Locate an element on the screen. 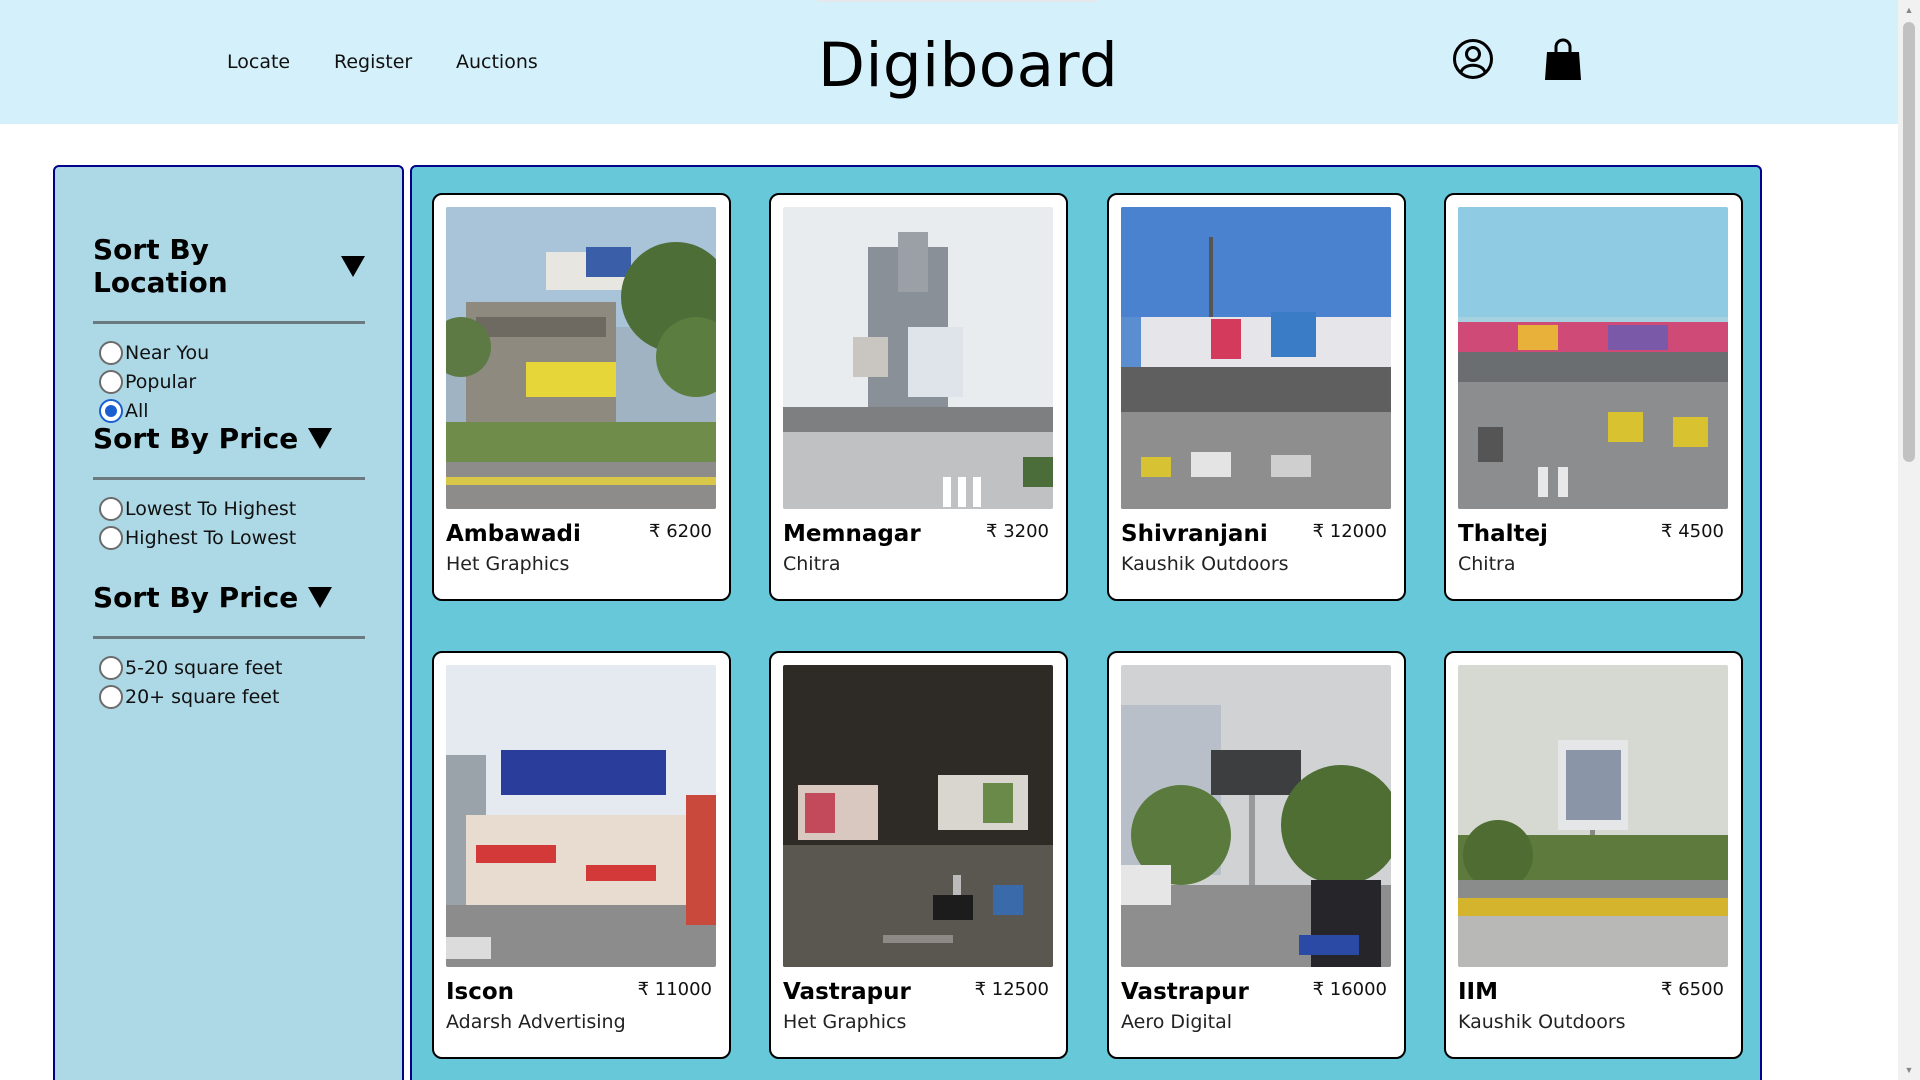  listing-location: Memnagar is located at coordinates (852, 534).